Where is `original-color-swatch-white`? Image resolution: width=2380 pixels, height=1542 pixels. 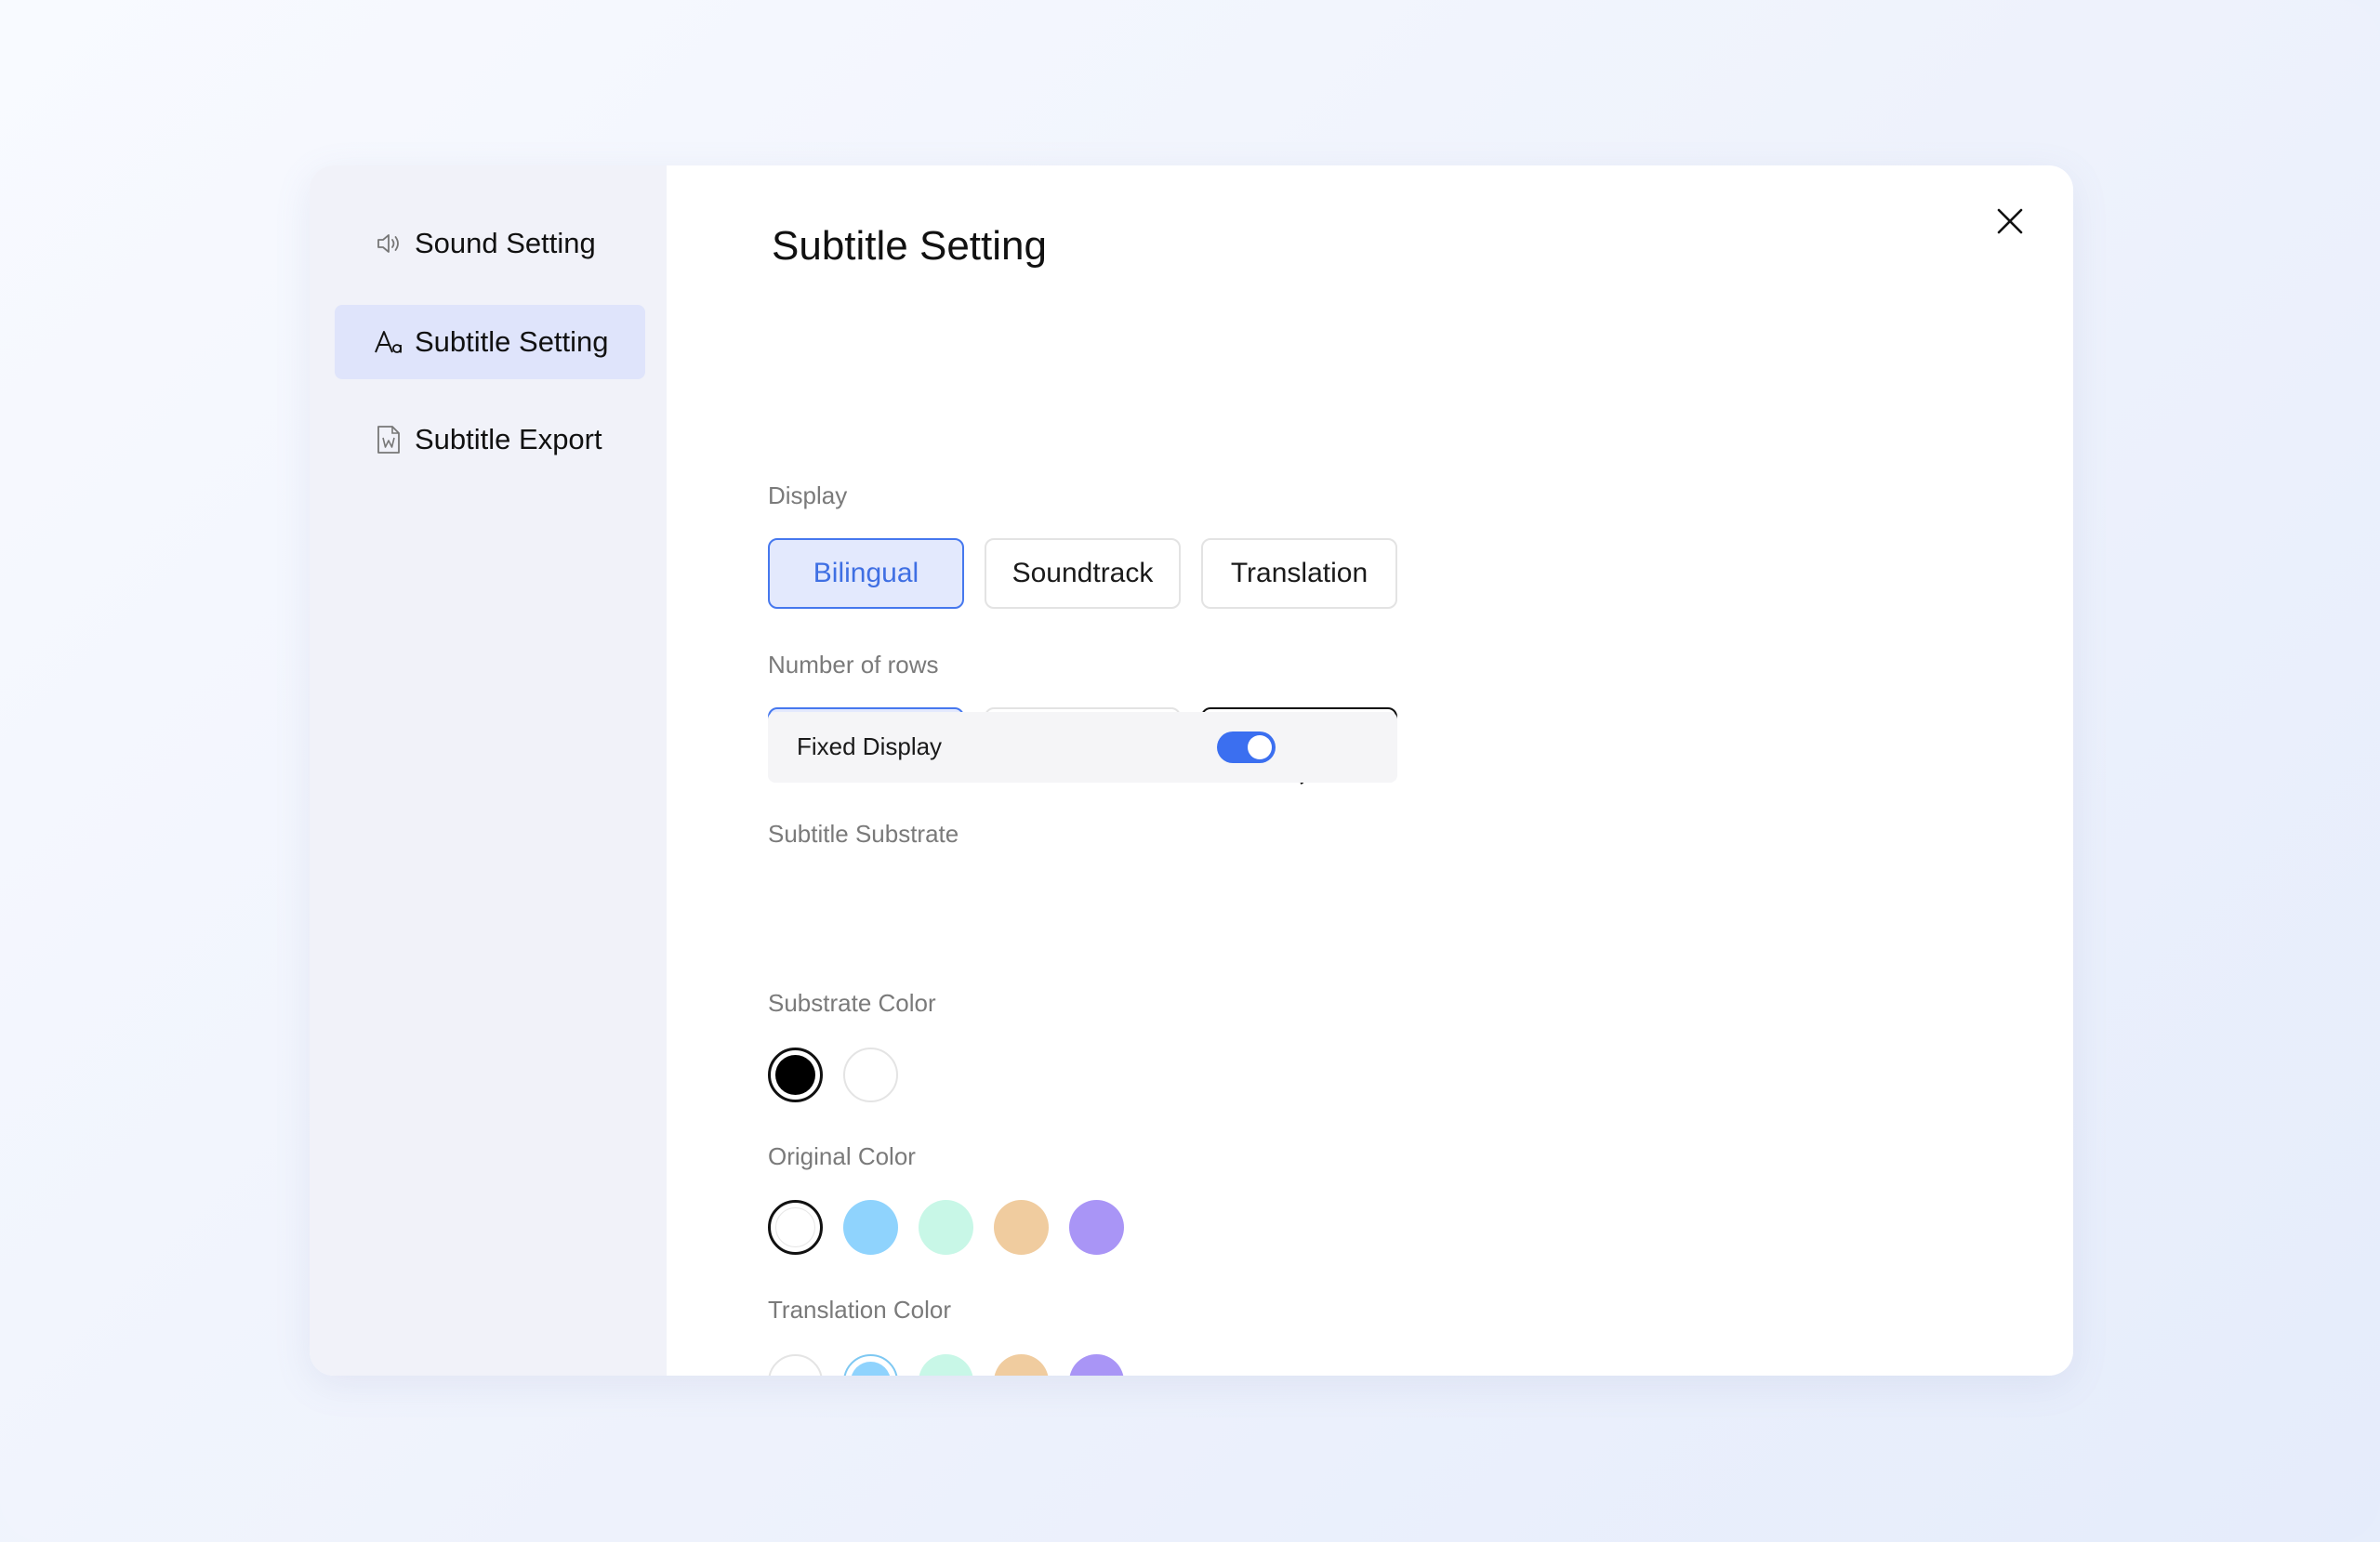
original-color-swatch-white is located at coordinates (795, 1227).